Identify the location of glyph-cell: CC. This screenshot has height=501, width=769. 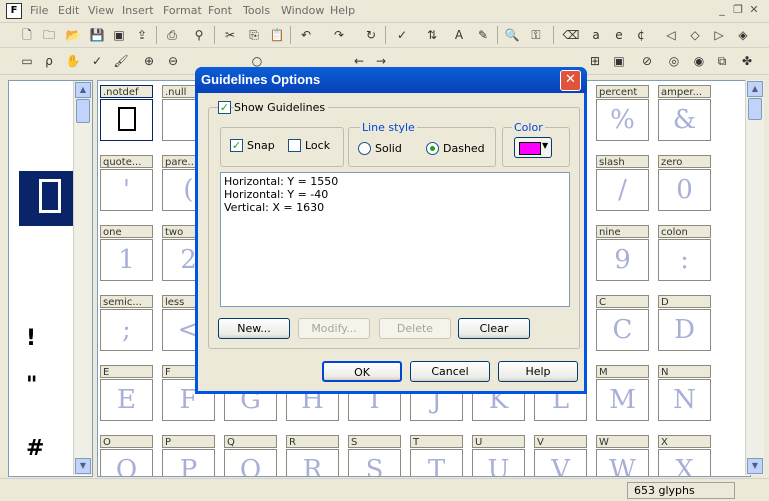
(623, 323).